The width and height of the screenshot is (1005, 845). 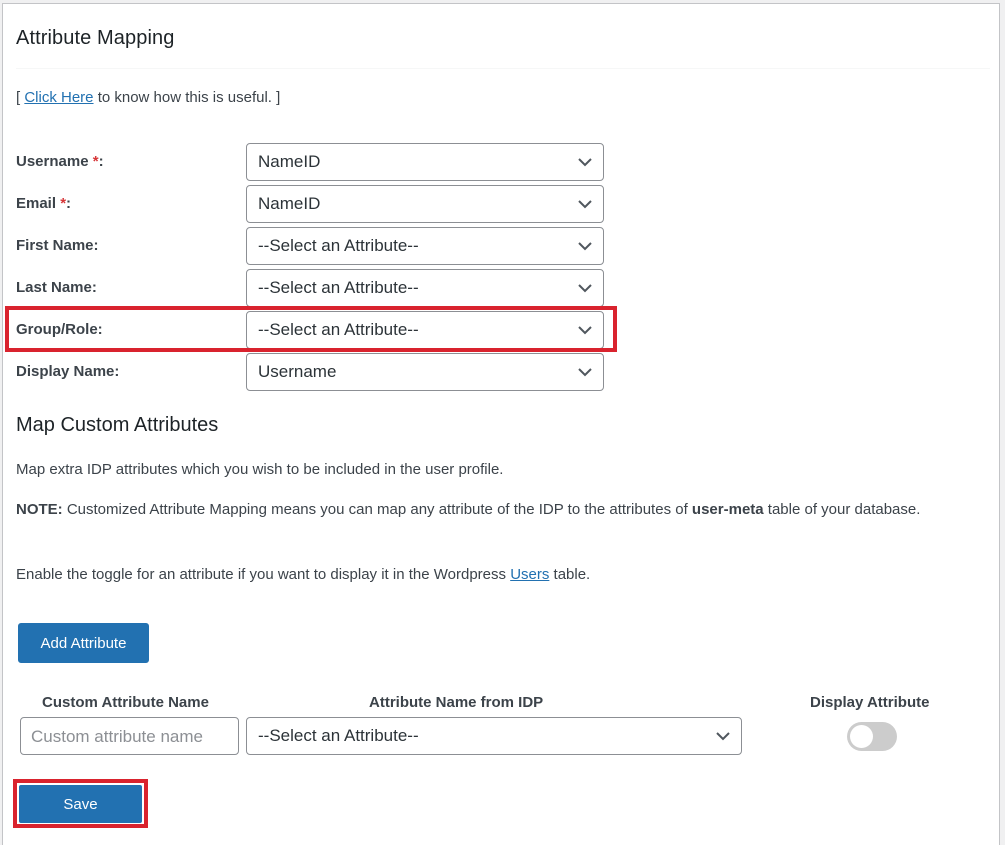 I want to click on field-label: Username *:, so click(x=60, y=161).